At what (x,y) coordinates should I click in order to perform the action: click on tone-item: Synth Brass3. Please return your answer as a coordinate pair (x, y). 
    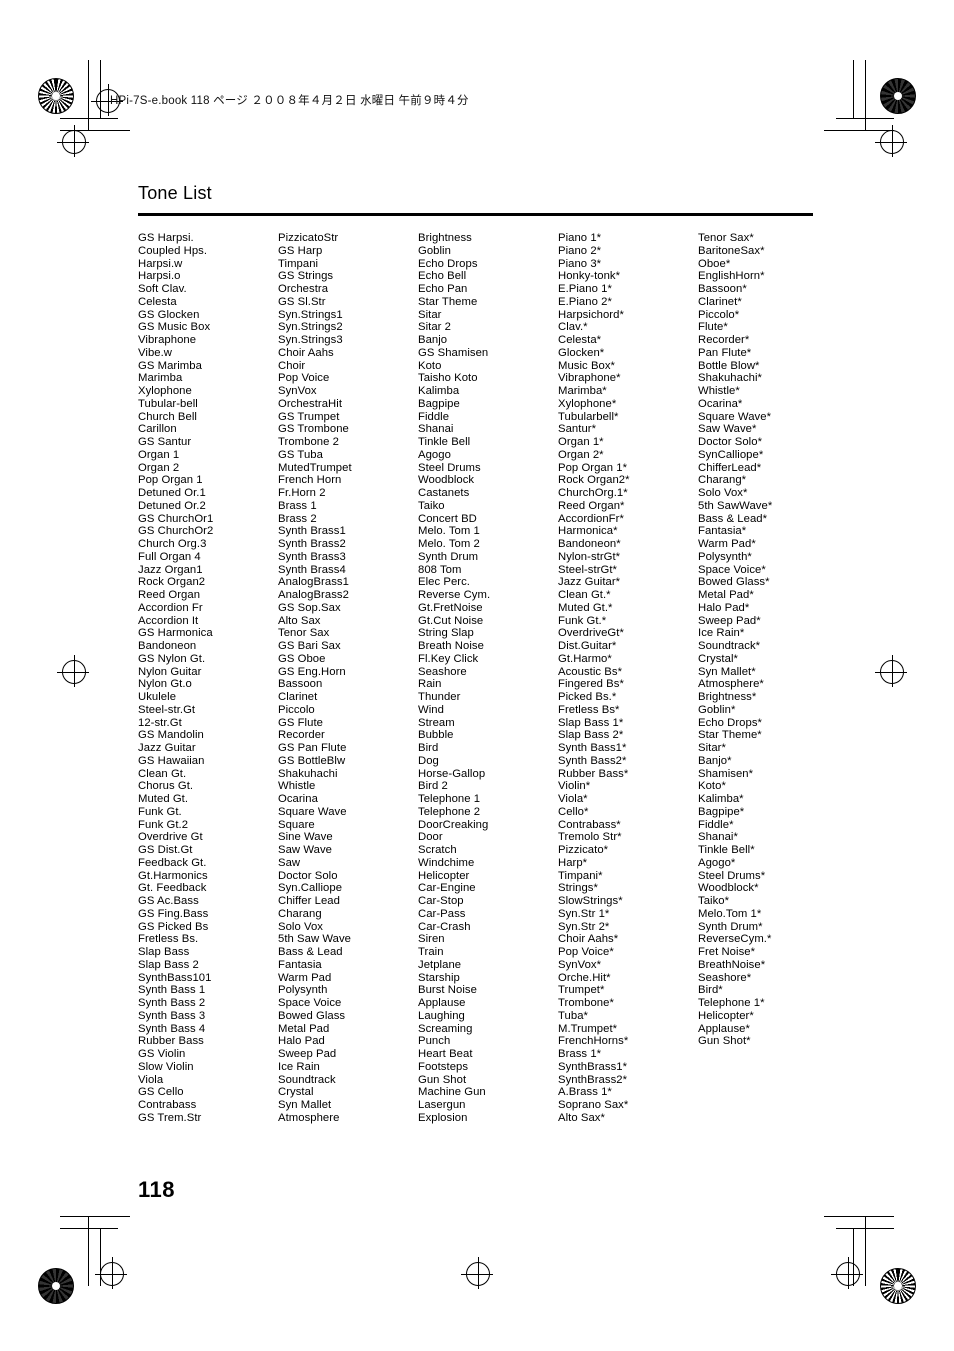
    Looking at the image, I should click on (312, 556).